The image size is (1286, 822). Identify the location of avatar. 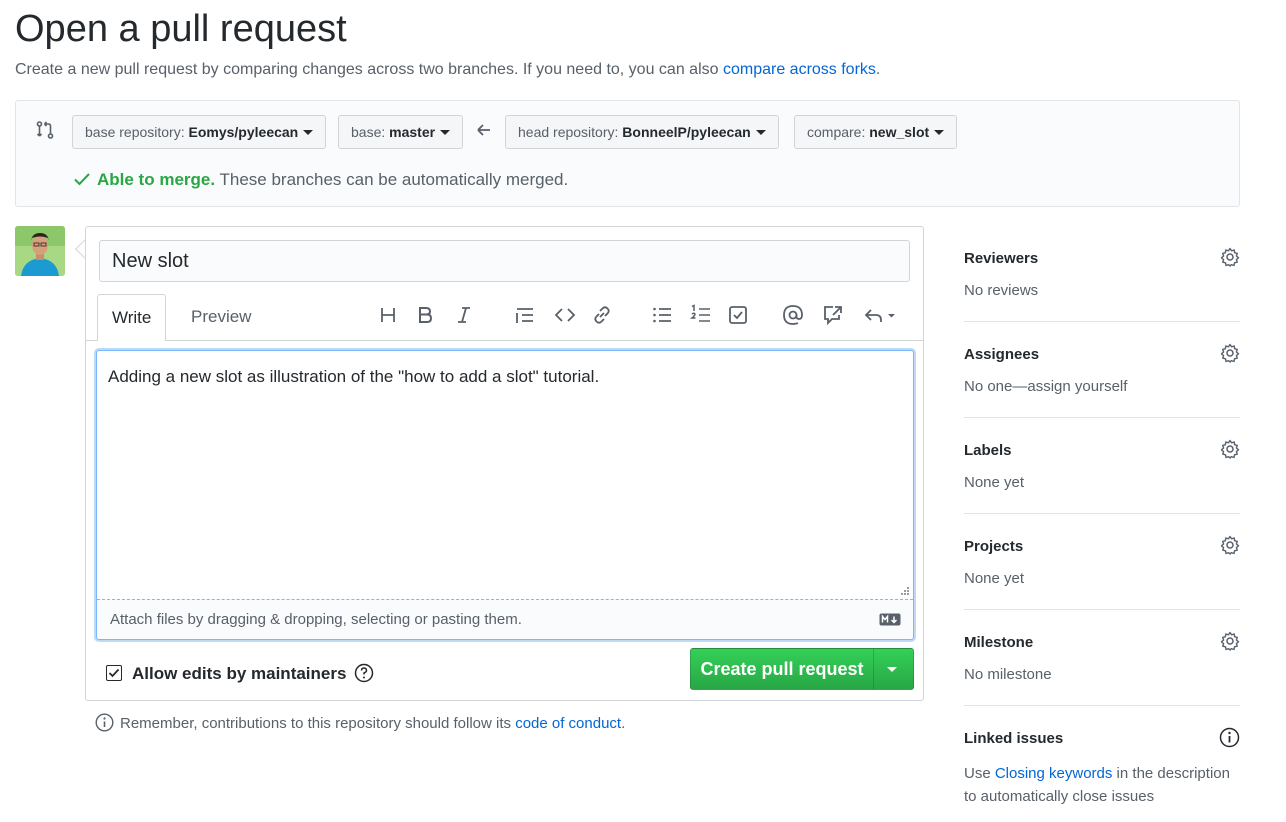
(40, 251).